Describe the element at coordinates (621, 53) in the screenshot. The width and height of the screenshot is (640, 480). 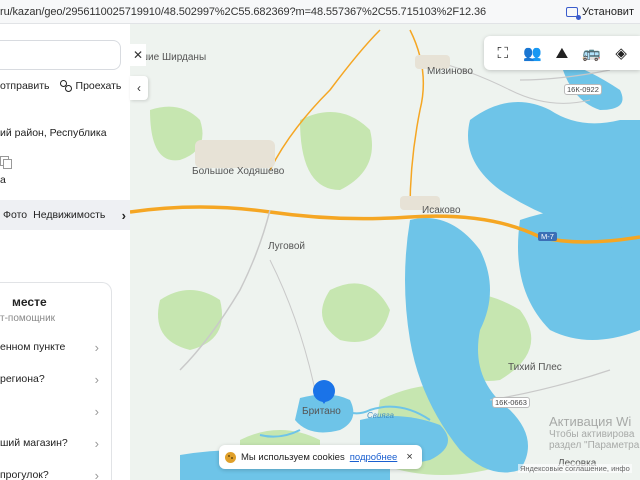
I see `layers-icon: ◈` at that location.